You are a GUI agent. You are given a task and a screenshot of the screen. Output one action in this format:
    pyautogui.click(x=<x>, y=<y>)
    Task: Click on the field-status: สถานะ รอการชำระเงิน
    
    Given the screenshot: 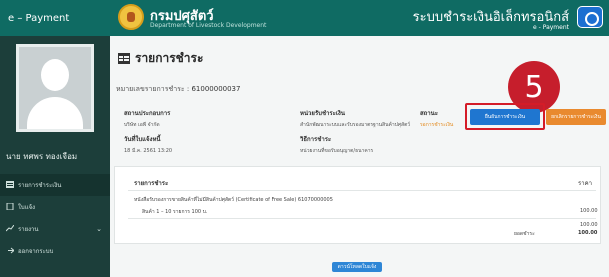 What is the action you would take?
    pyautogui.click(x=437, y=119)
    